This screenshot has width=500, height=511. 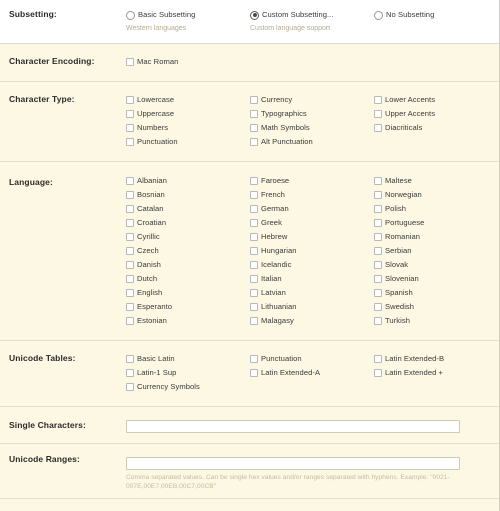 What do you see at coordinates (130, 265) in the screenshot?
I see `checkbox-danish-icon` at bounding box center [130, 265].